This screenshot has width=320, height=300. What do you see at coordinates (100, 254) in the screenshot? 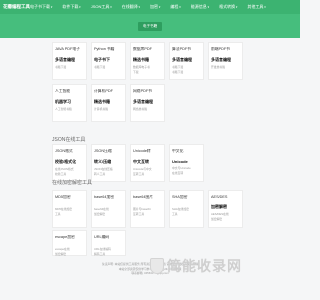
I see `card-desc: 解码工具` at bounding box center [100, 254].